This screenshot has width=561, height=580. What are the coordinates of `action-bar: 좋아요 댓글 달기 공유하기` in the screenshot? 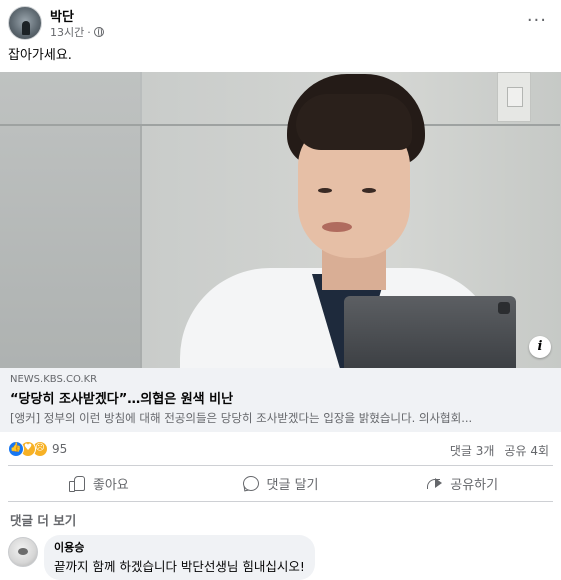 It's located at (280, 483).